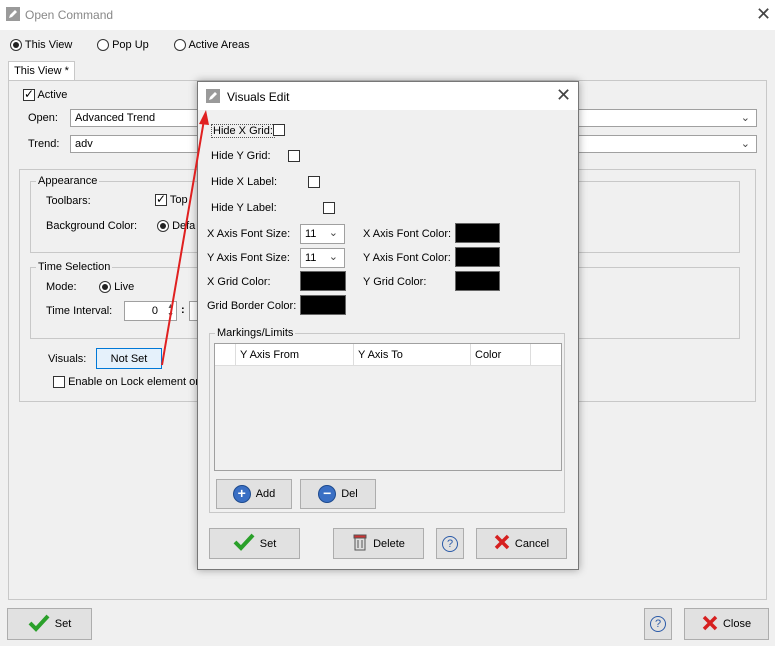 This screenshot has width=775, height=646. Describe the element at coordinates (79, 311) in the screenshot. I see `time-interval-label: Time Interval:` at that location.